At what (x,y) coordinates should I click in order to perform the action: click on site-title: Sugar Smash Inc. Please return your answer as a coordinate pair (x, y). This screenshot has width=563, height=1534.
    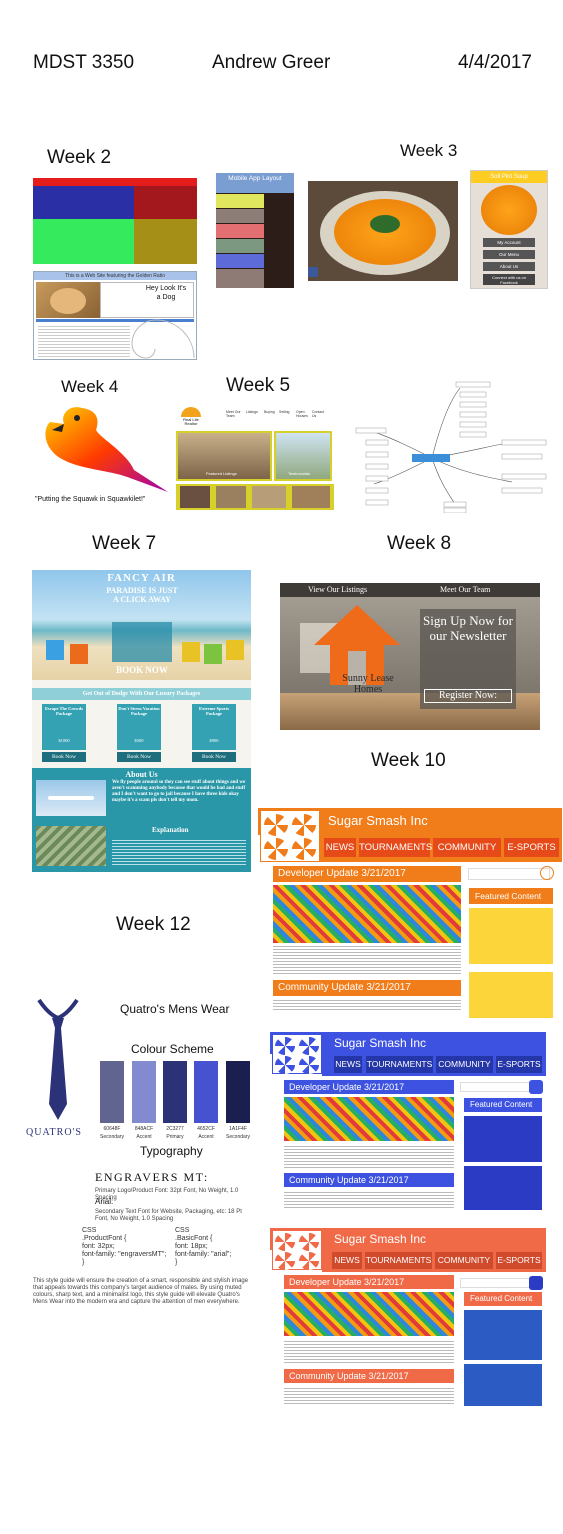
    Looking at the image, I should click on (378, 820).